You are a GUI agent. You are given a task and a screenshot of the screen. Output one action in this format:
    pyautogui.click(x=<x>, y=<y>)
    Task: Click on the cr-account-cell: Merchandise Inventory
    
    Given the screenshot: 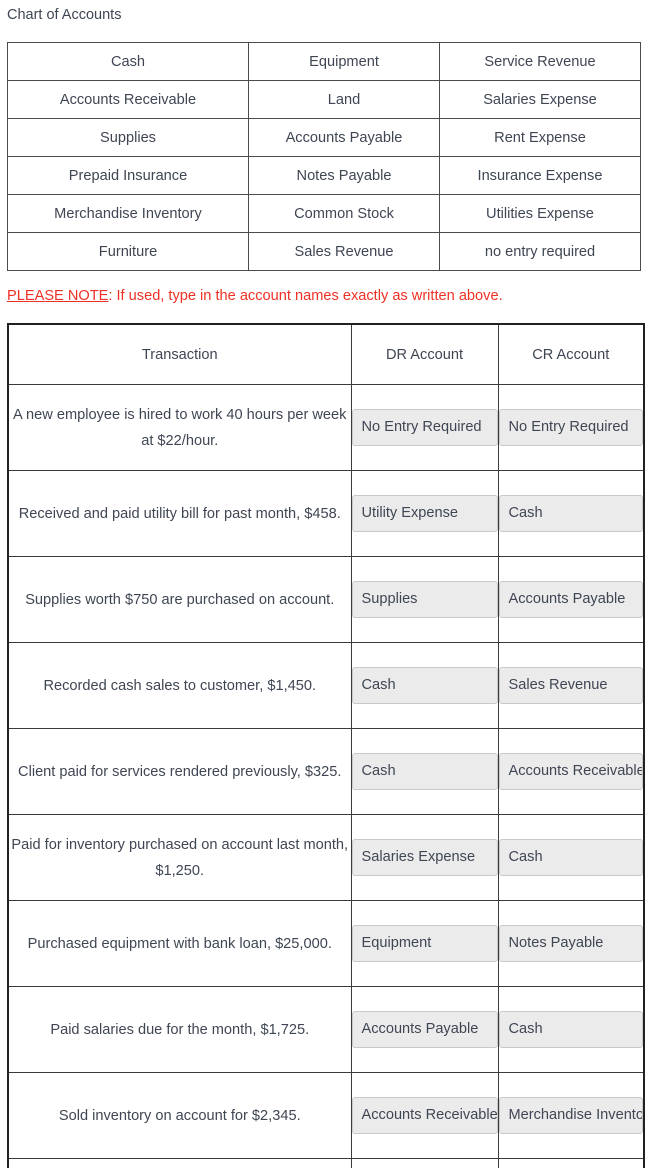 What is the action you would take?
    pyautogui.click(x=571, y=1115)
    